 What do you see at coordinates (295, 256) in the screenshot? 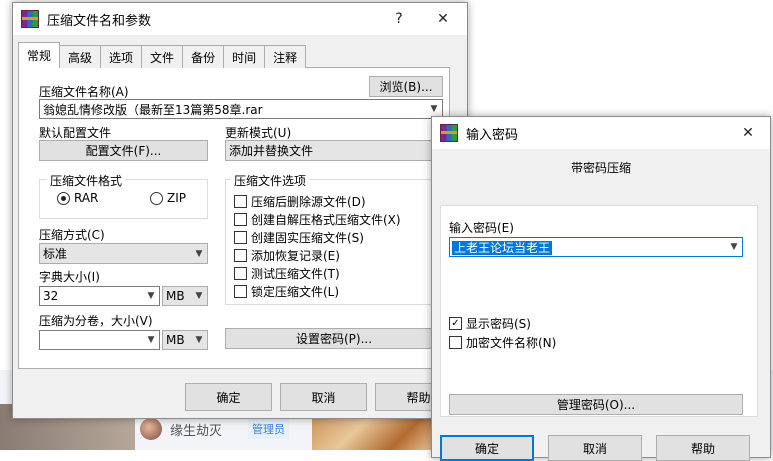
I see `option-label: 添加恢复记录(E)` at bounding box center [295, 256].